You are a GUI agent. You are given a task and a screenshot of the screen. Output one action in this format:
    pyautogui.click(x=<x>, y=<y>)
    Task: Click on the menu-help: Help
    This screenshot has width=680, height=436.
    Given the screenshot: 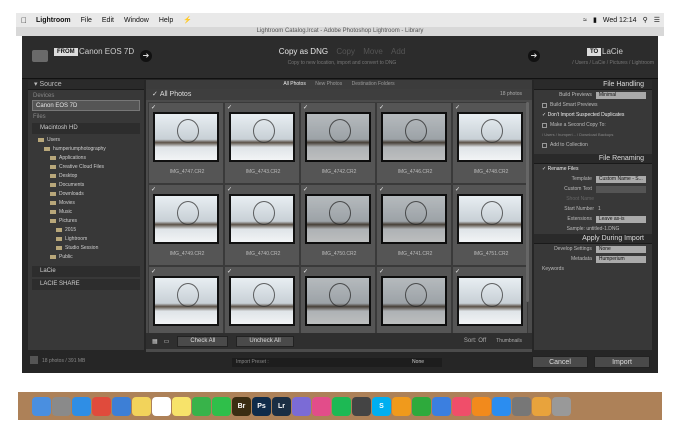 What is the action you would take?
    pyautogui.click(x=166, y=20)
    